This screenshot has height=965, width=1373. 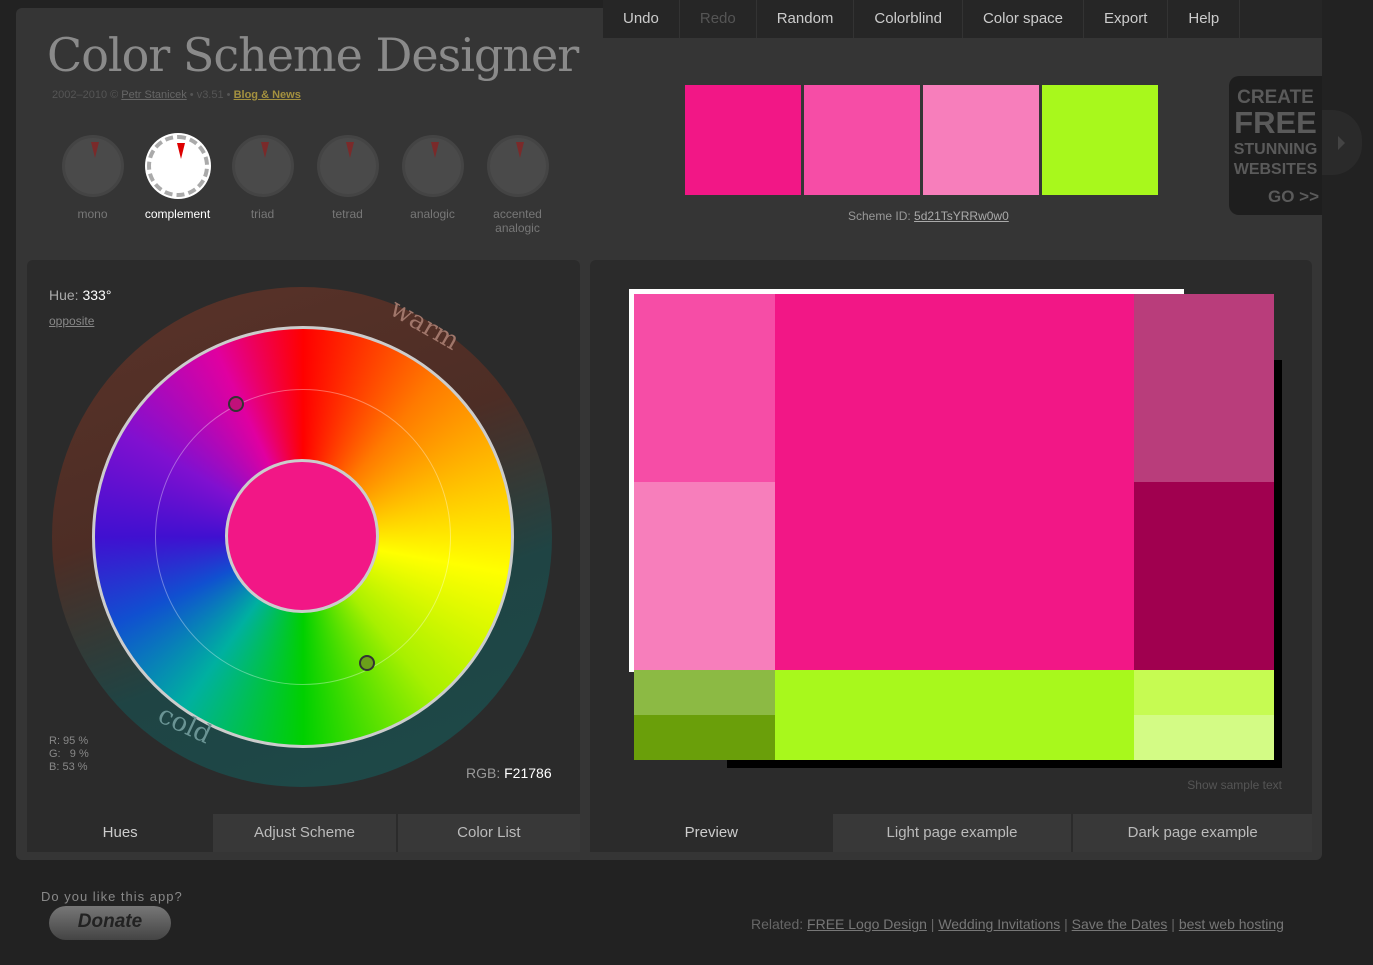 What do you see at coordinates (153, 95) in the screenshot?
I see `author-link: Petr Stanicek` at bounding box center [153, 95].